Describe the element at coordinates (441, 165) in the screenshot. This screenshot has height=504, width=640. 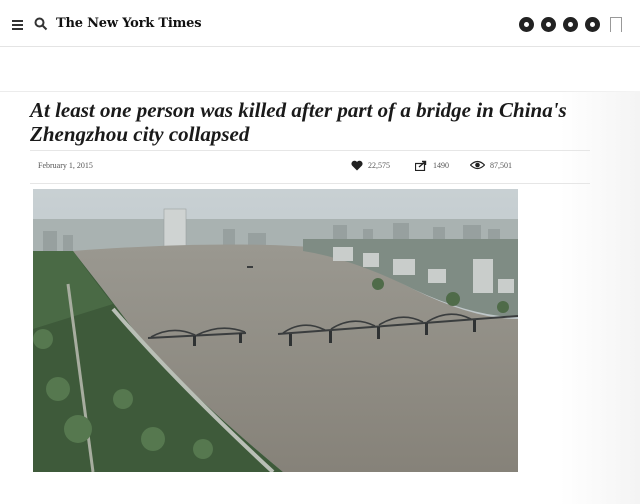
I see `shares-count: 1490` at that location.